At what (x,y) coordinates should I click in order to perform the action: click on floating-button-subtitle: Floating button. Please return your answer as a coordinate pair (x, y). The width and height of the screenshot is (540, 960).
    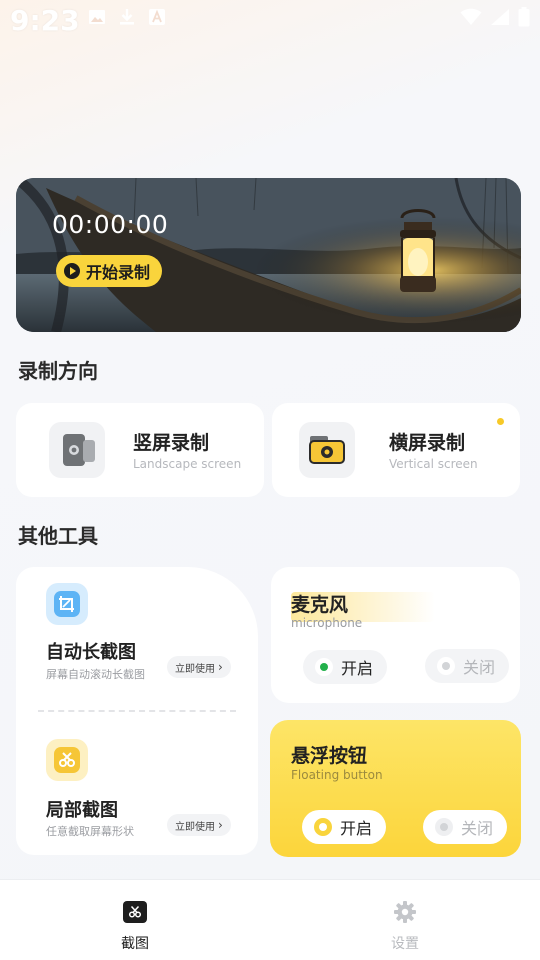
    Looking at the image, I should click on (337, 775).